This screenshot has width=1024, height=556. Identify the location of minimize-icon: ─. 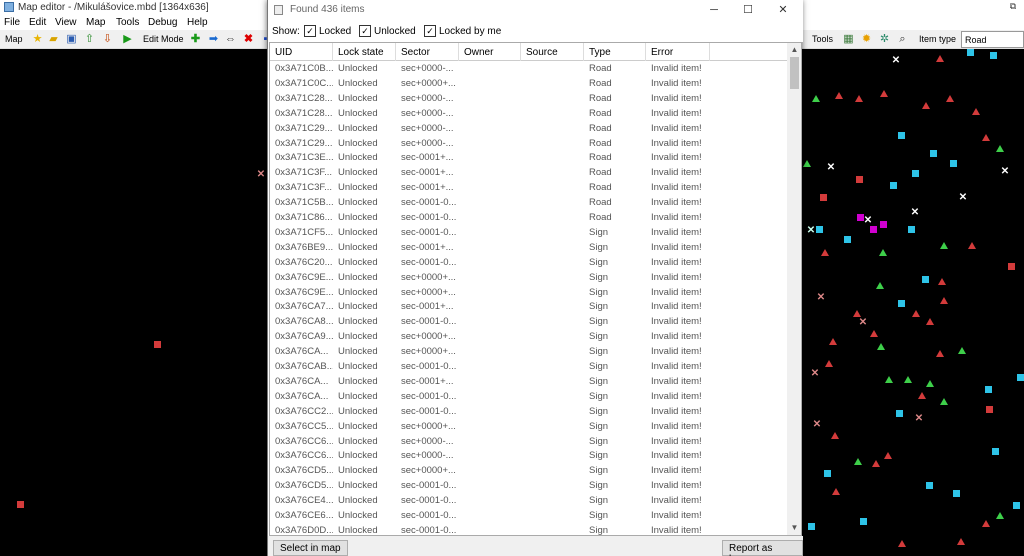
(714, 10).